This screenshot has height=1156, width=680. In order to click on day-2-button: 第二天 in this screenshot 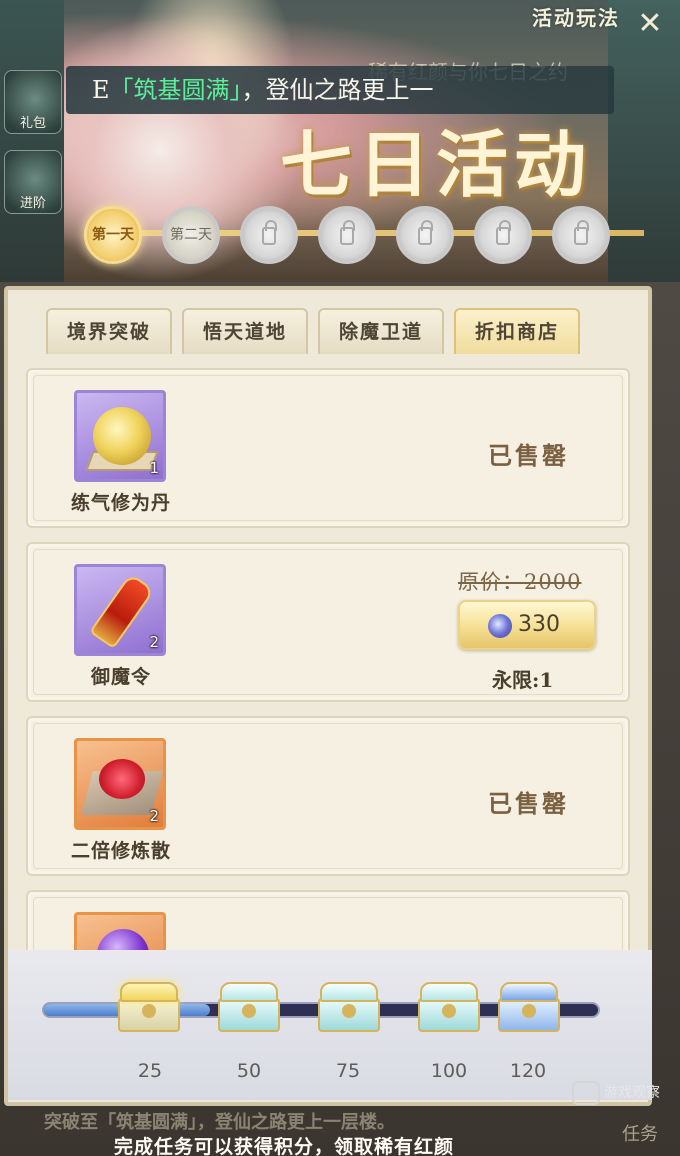, I will do `click(191, 235)`.